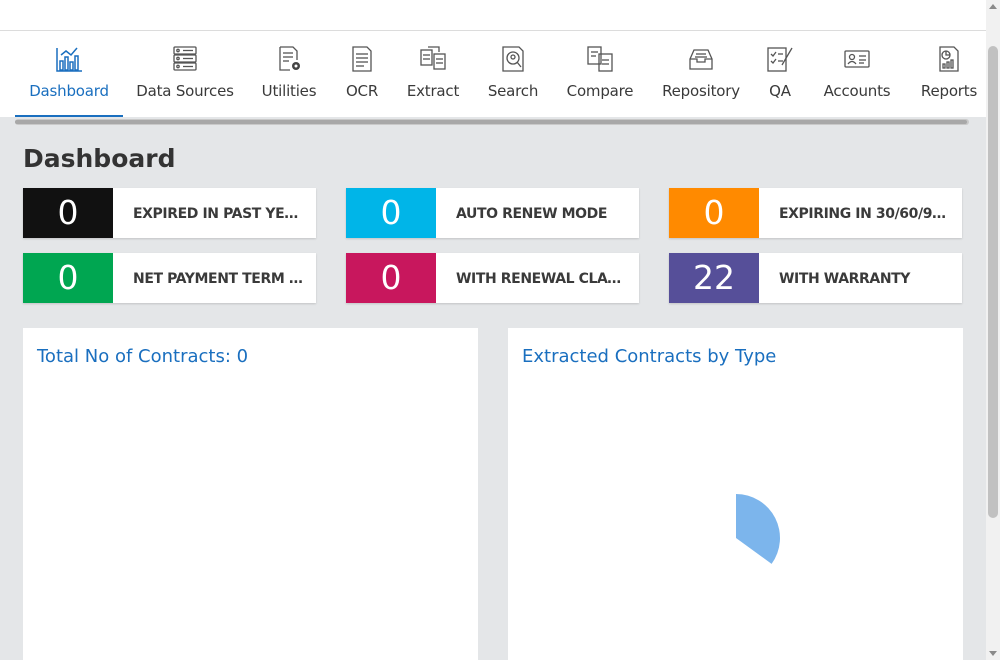 Image resolution: width=1000 pixels, height=660 pixels. What do you see at coordinates (541, 279) in the screenshot?
I see `stat-label: WITH RENEWAL CLAUSE` at bounding box center [541, 279].